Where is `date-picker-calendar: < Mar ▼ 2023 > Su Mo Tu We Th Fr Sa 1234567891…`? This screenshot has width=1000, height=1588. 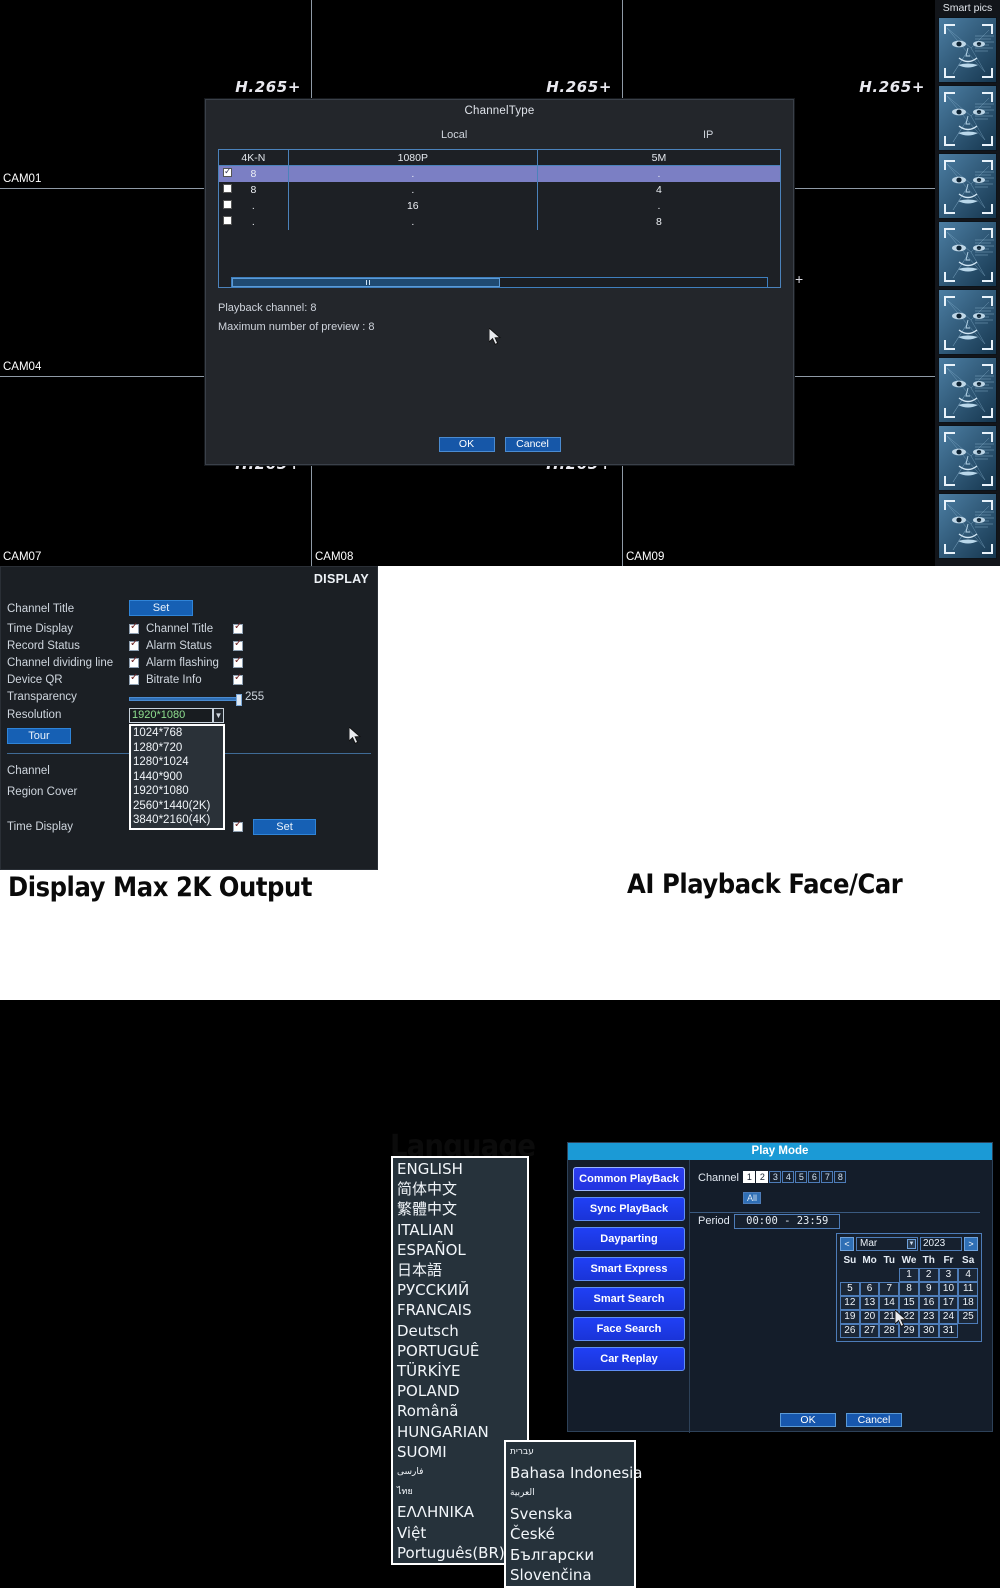
date-picker-calendar: < Mar ▼ 2023 > Su Mo Tu We Th Fr Sa 1234567891… is located at coordinates (909, 1287).